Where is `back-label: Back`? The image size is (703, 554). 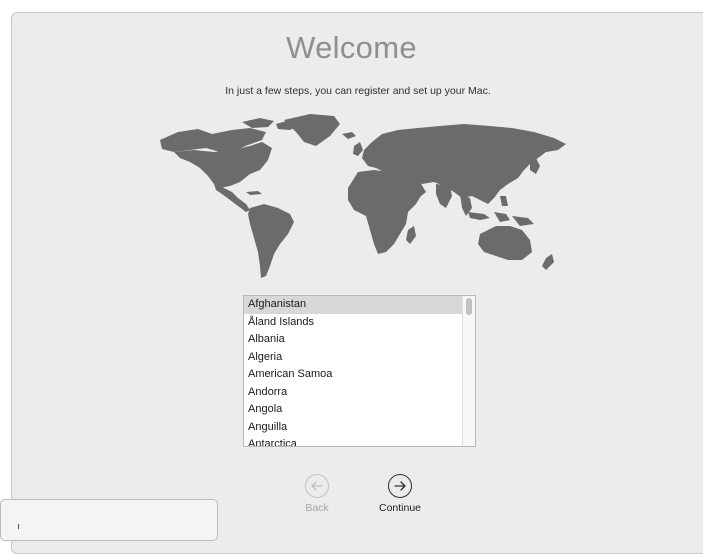 back-label: Back is located at coordinates (317, 508).